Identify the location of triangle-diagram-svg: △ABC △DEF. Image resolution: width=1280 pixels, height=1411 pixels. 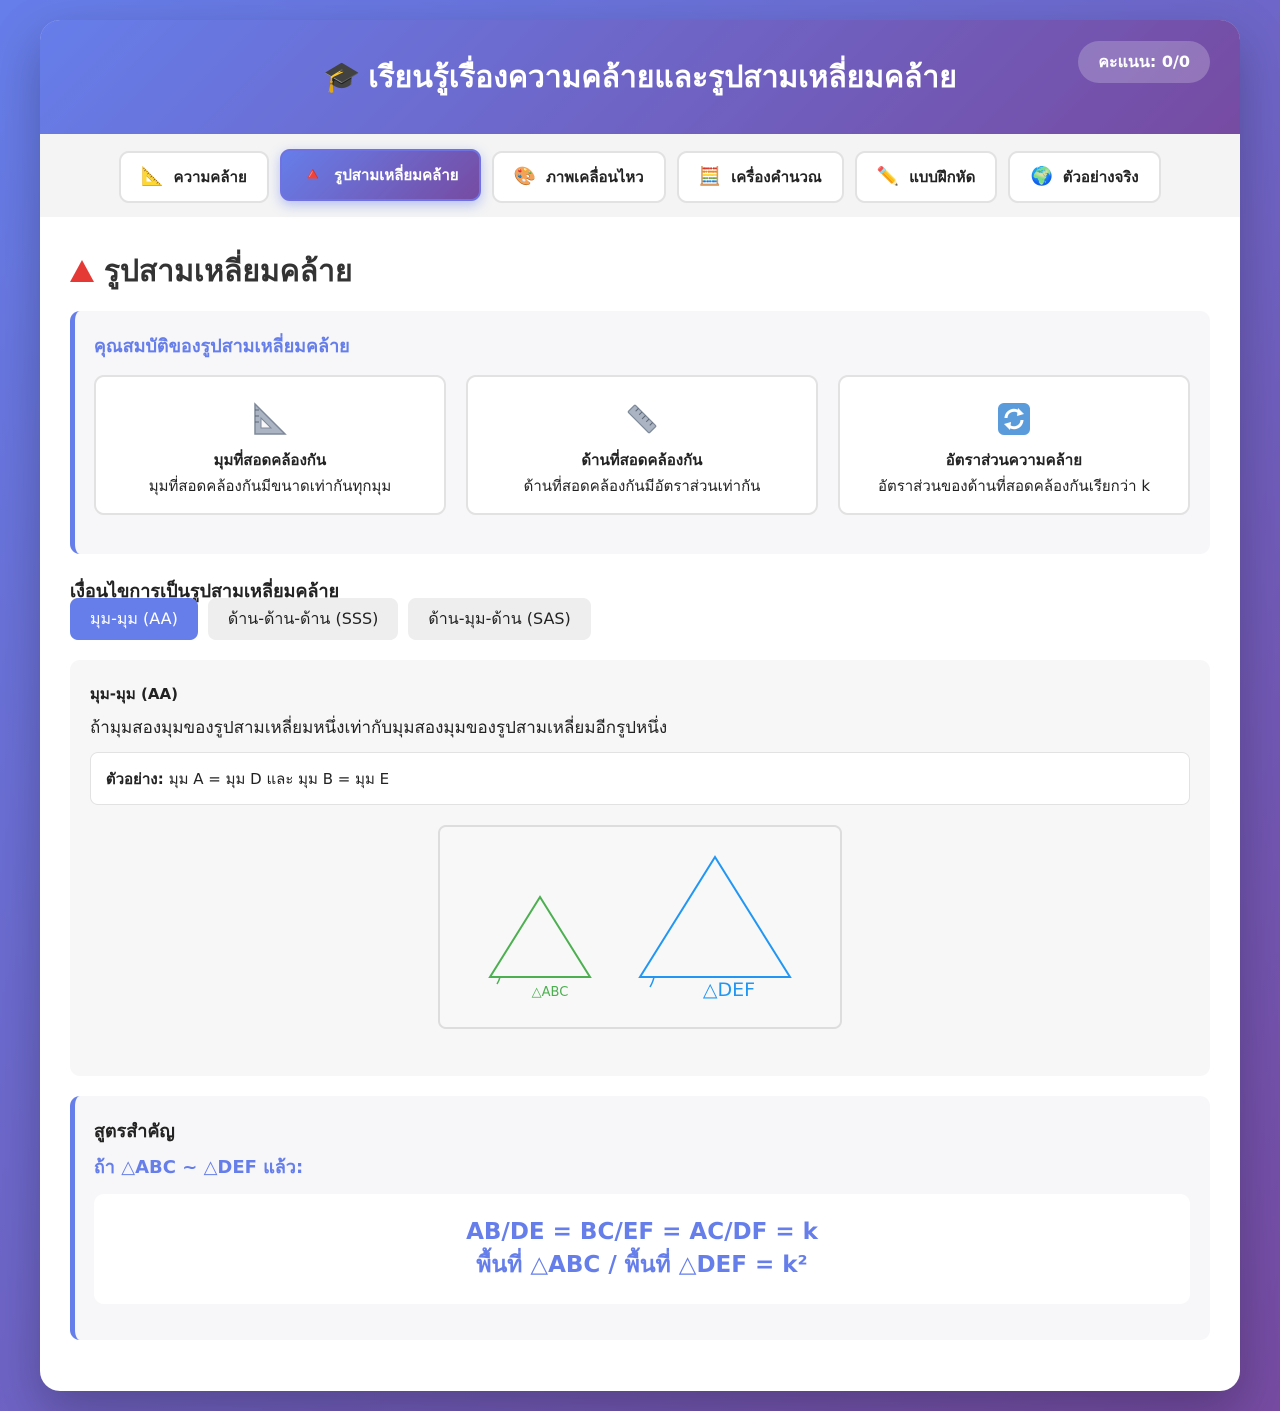
(640, 928).